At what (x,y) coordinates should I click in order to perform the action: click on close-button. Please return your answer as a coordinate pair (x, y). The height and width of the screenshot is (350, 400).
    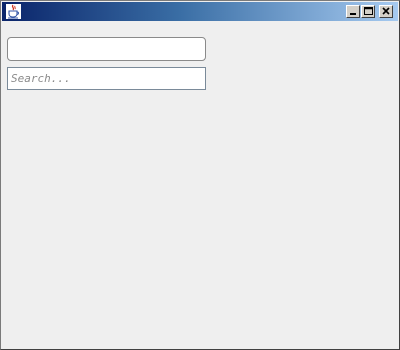
    Looking at the image, I should click on (386, 11).